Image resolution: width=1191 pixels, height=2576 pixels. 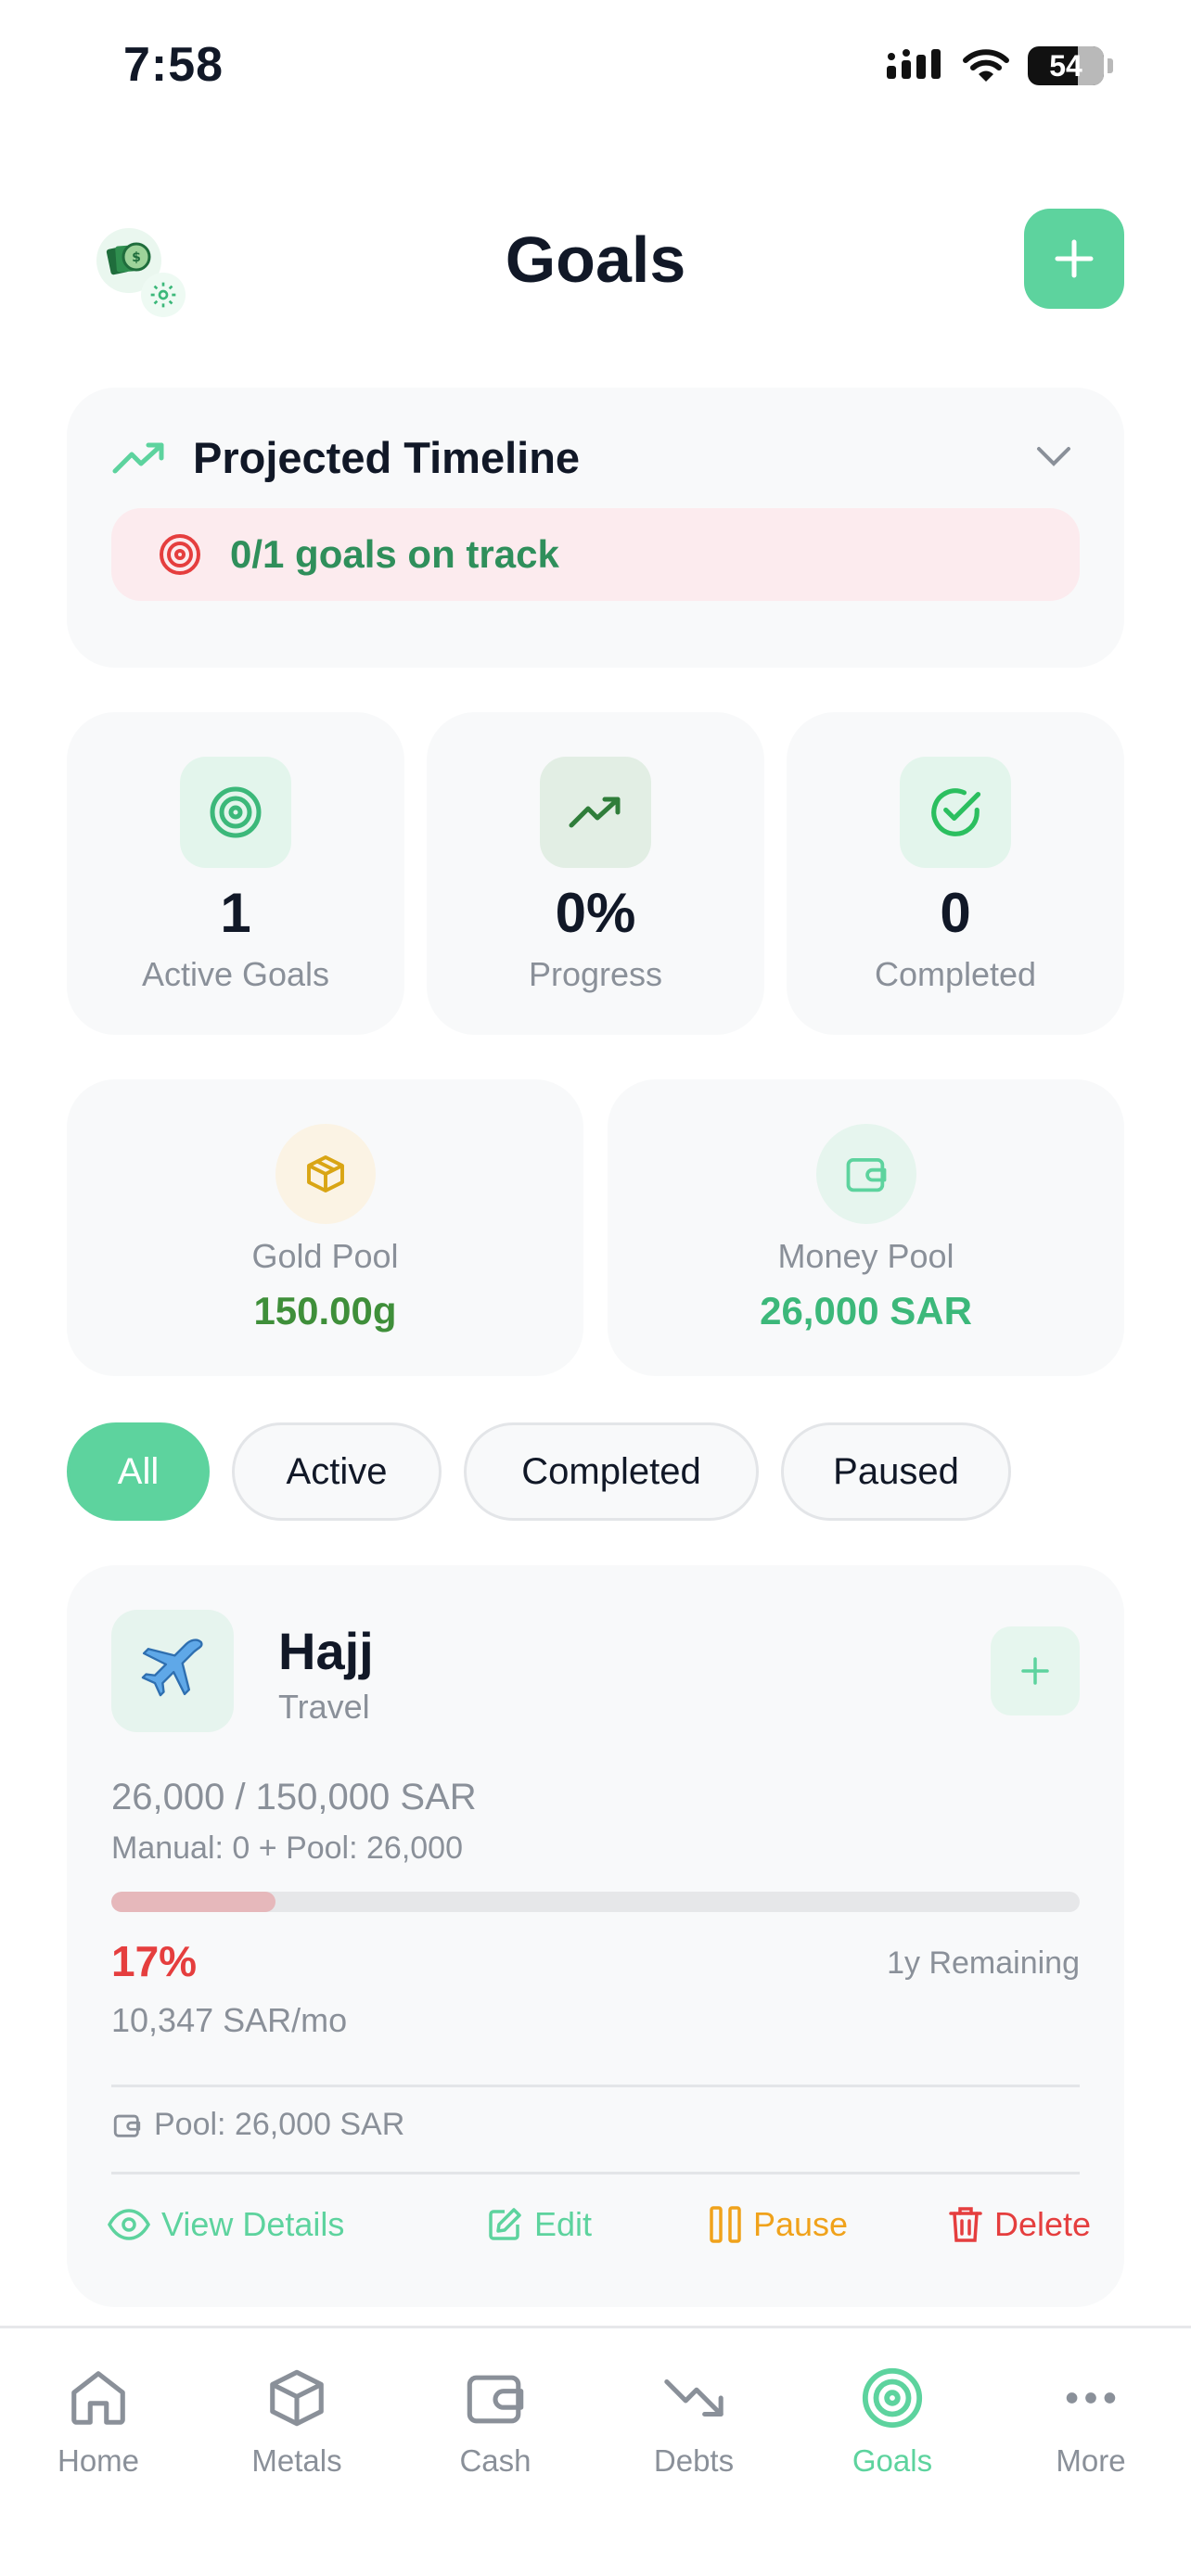 What do you see at coordinates (173, 65) in the screenshot?
I see `status-time: 7:58` at bounding box center [173, 65].